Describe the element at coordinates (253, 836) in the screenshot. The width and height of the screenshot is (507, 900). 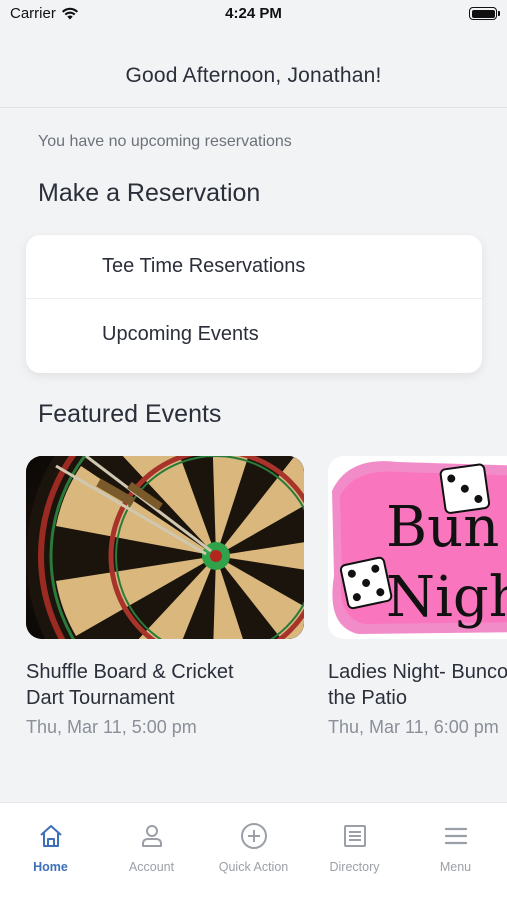
I see `plus-circle-icon` at that location.